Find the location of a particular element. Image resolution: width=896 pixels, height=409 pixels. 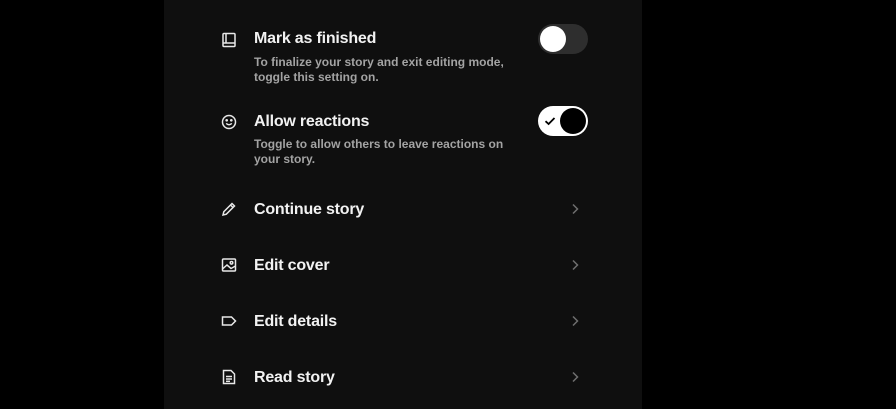

allow-reactions-toggle is located at coordinates (563, 121).